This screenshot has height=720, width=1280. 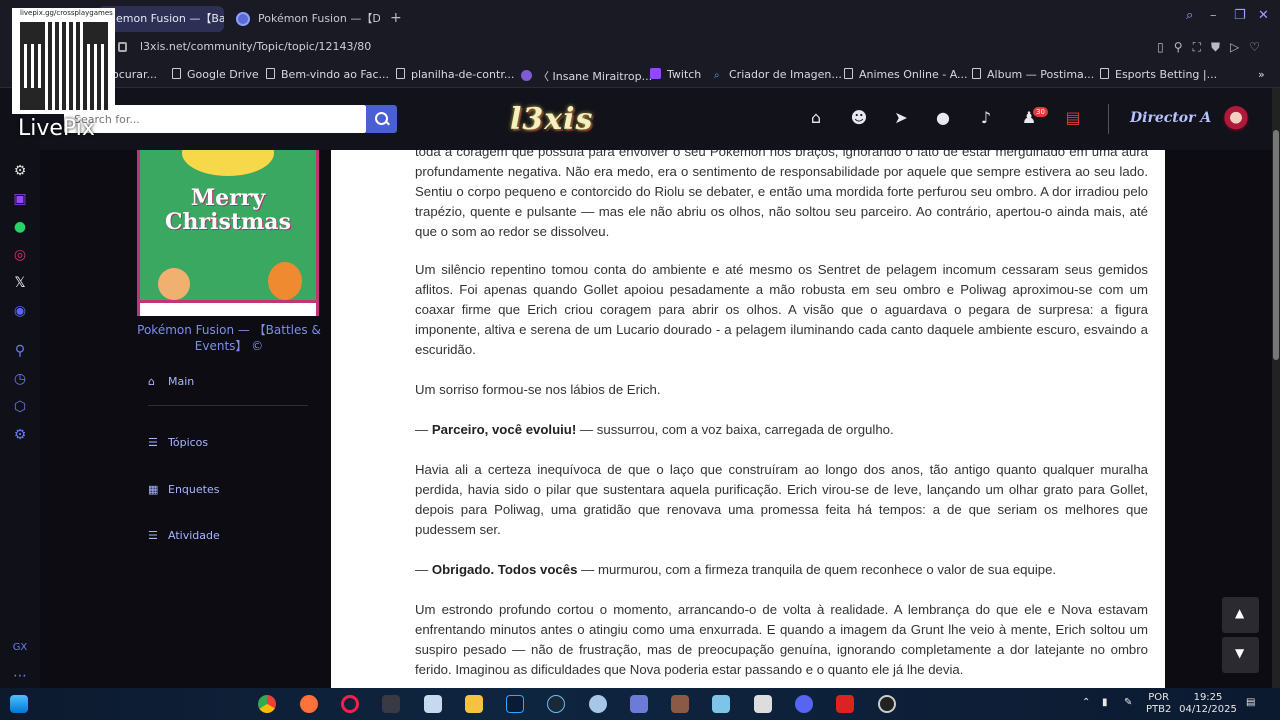 I want to click on tab-active-label: emon Fusion —【Battle, so click(x=170, y=18).